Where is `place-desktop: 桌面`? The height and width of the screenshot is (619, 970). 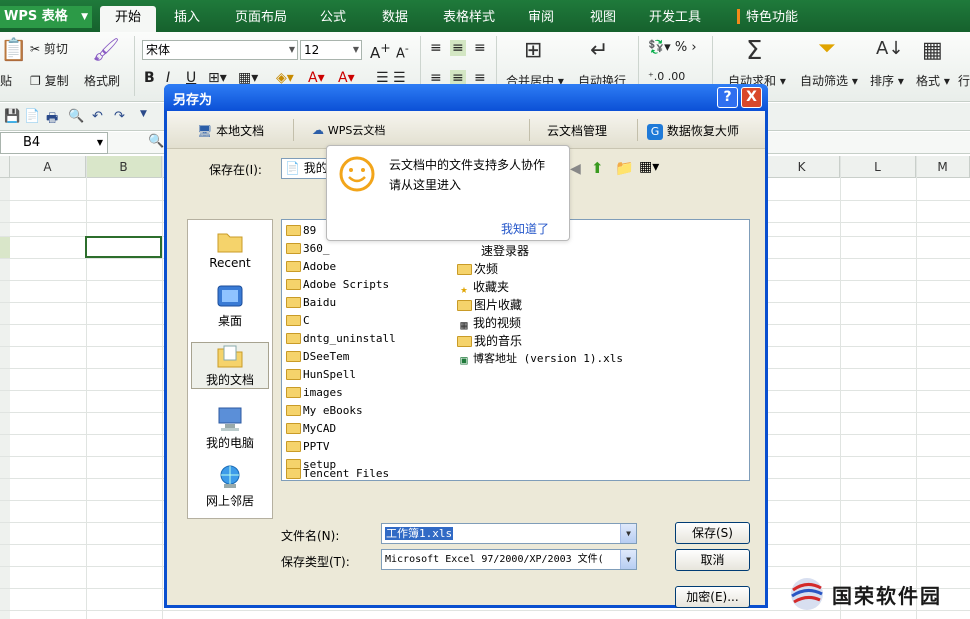
place-desktop: 桌面 is located at coordinates (230, 306).